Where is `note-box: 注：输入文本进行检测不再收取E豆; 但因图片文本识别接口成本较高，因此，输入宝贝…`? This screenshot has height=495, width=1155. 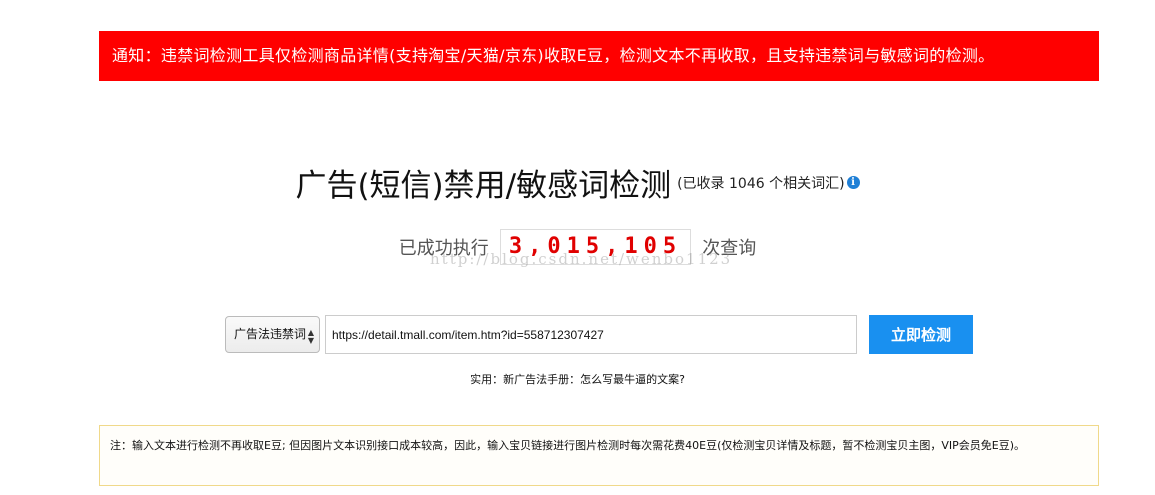
note-box: 注：输入文本进行检测不再收取E豆; 但因图片文本识别接口成本较高，因此，输入宝贝… is located at coordinates (599, 455).